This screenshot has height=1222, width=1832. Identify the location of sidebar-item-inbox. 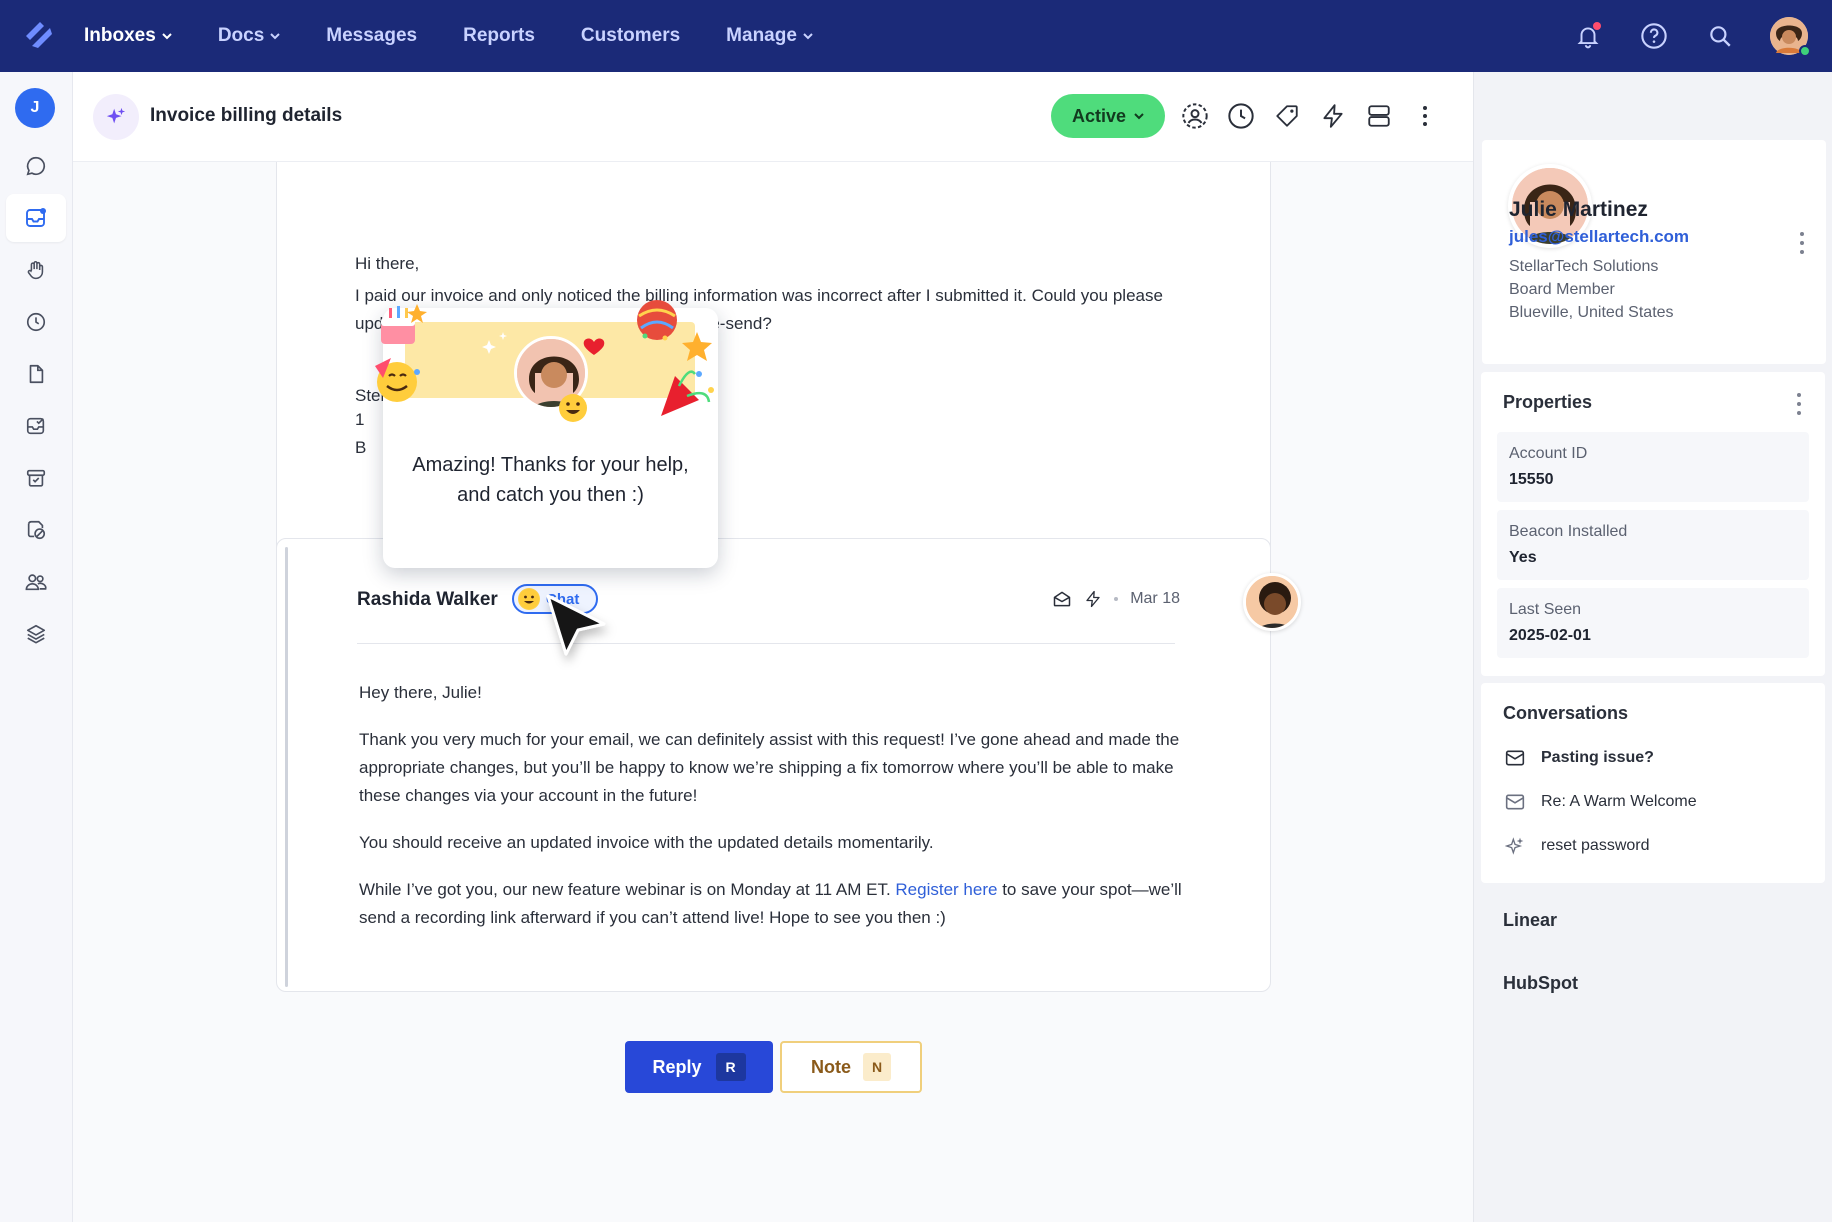
(36, 218).